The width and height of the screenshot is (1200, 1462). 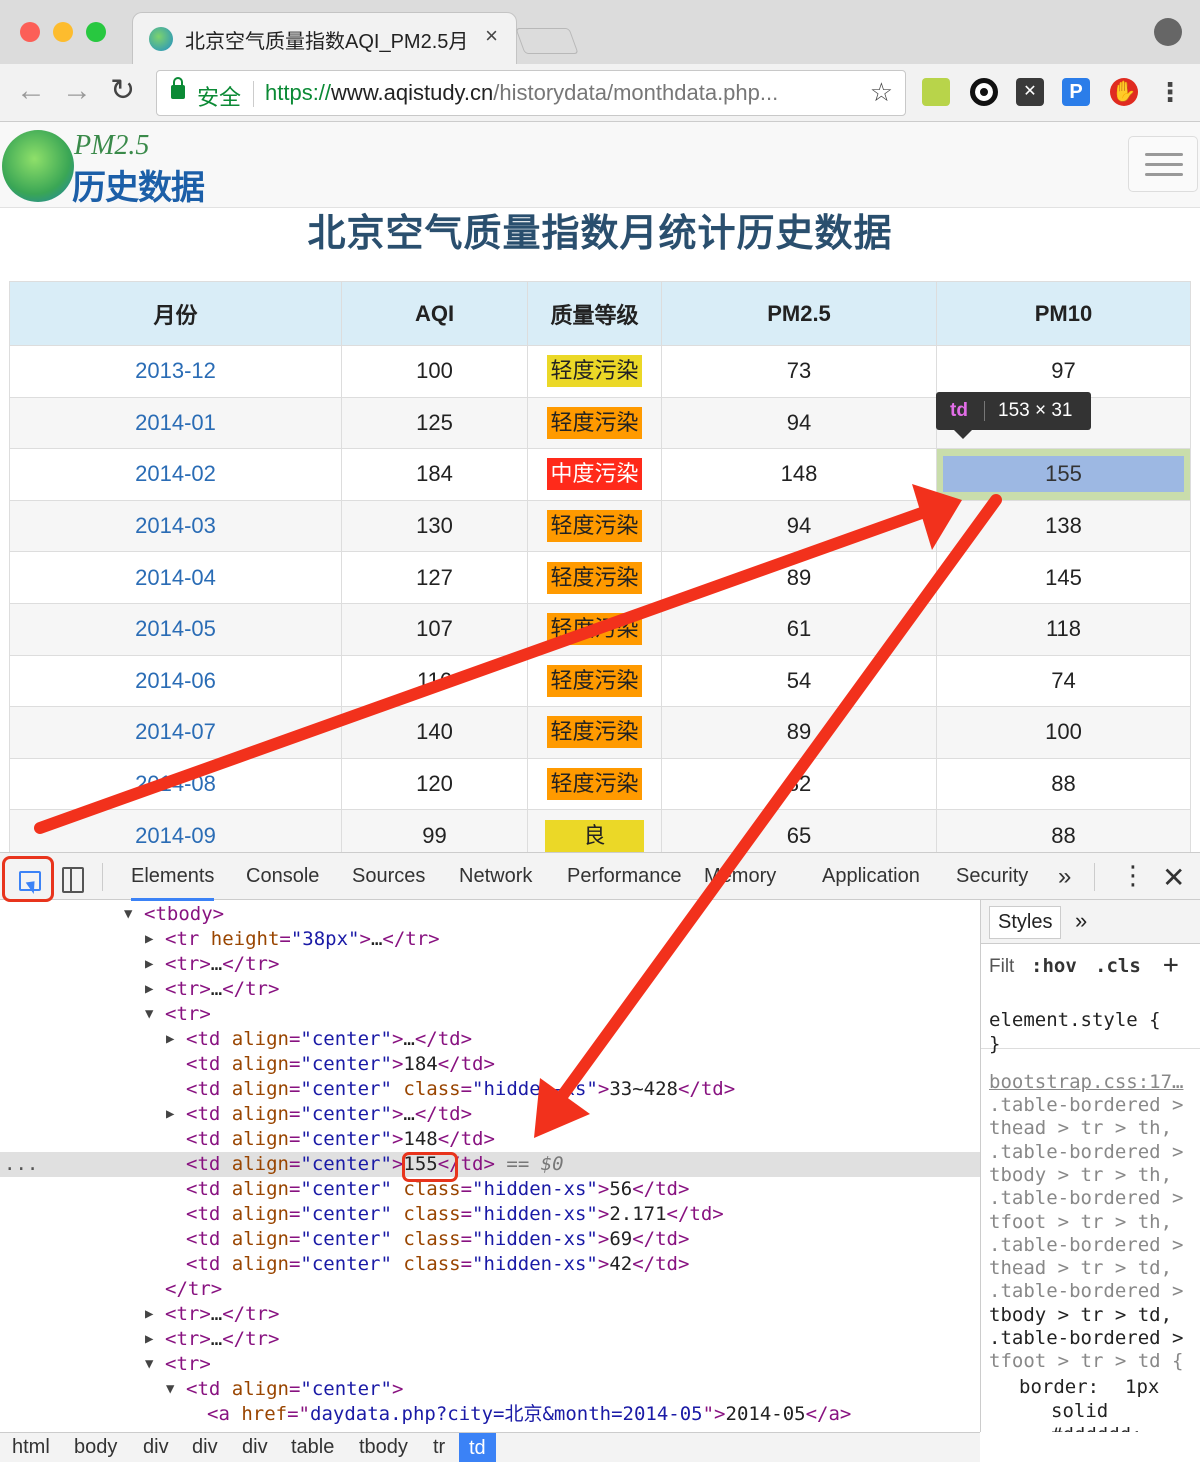 I want to click on hov-toggle: :hov, so click(x=1054, y=966).